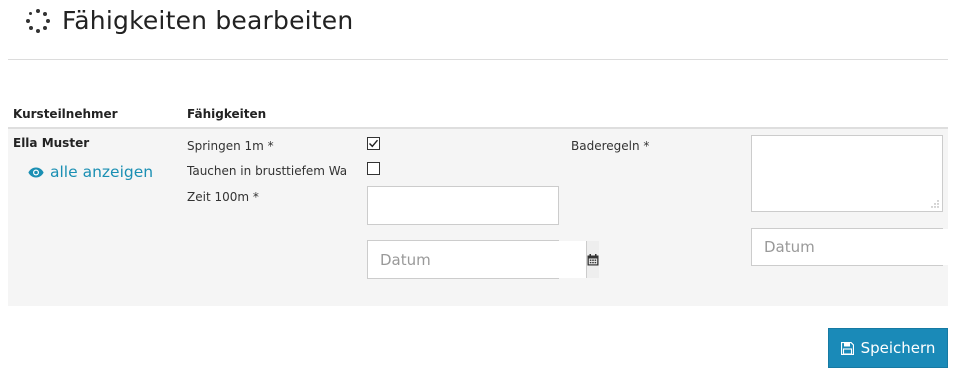 The image size is (964, 384). What do you see at coordinates (102, 172) in the screenshot?
I see `show-all-label: alle anzeigen` at bounding box center [102, 172].